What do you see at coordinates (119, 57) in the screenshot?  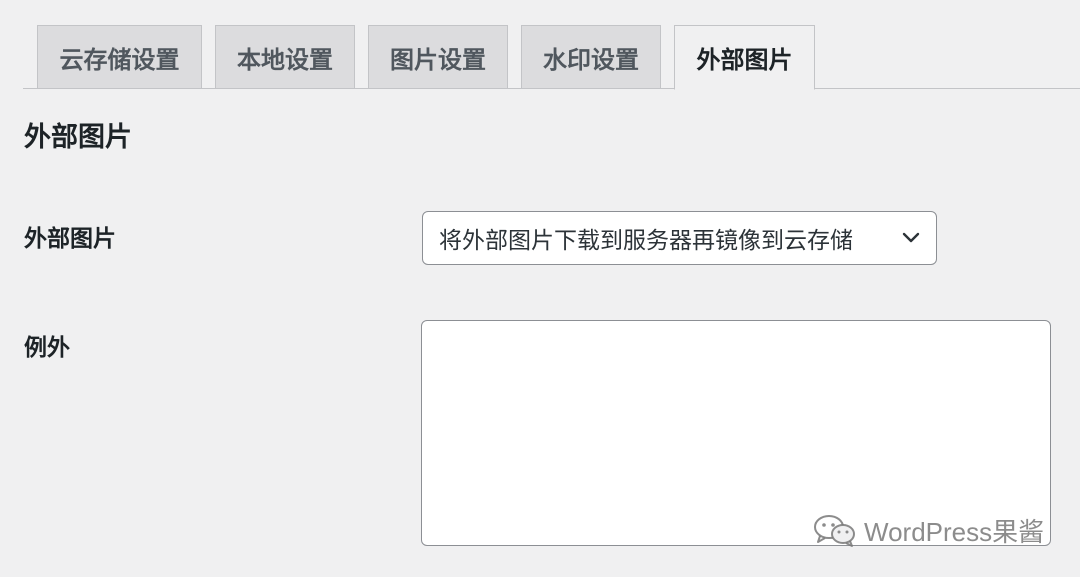 I see `tab-cloud-storage: 云存储设置` at bounding box center [119, 57].